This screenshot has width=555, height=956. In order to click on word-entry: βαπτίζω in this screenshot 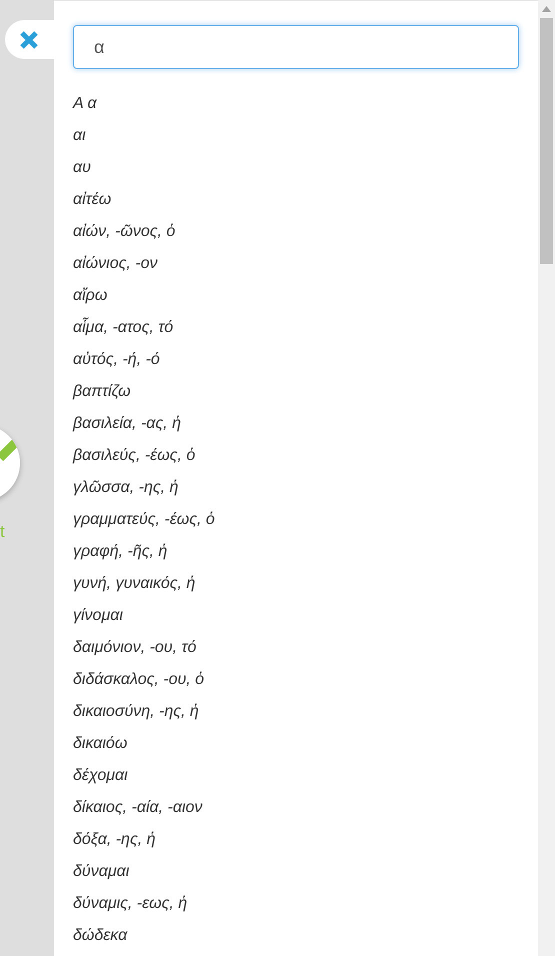, I will do `click(102, 392)`.